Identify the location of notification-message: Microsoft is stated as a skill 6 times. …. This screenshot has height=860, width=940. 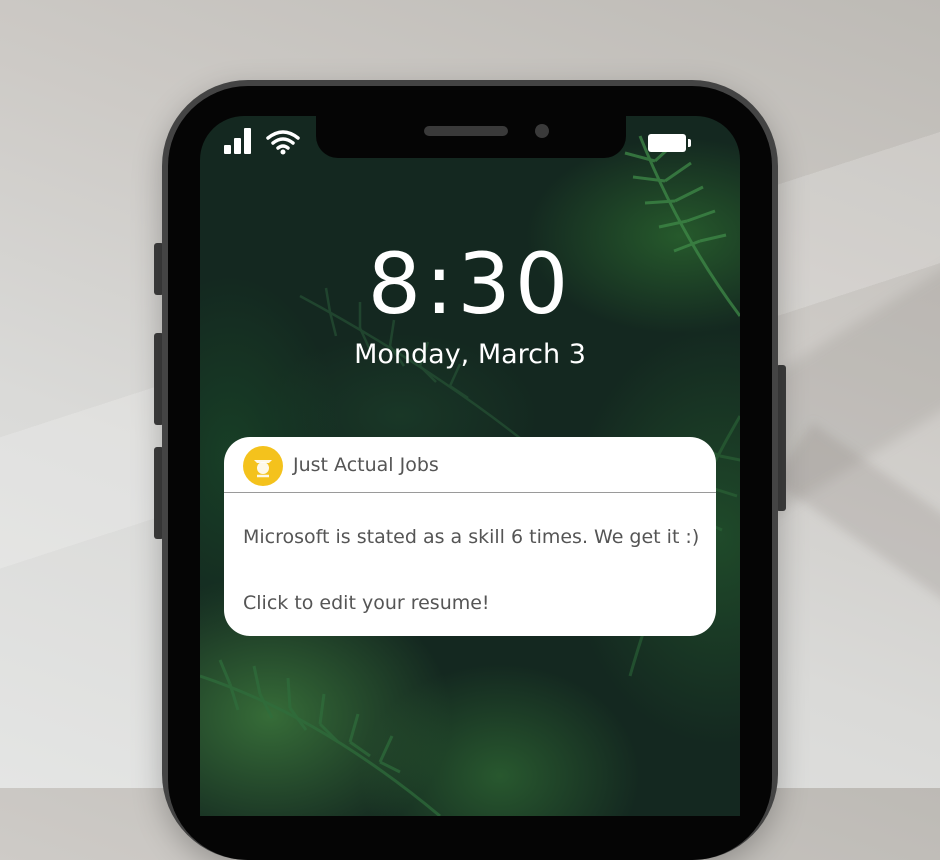
(471, 537).